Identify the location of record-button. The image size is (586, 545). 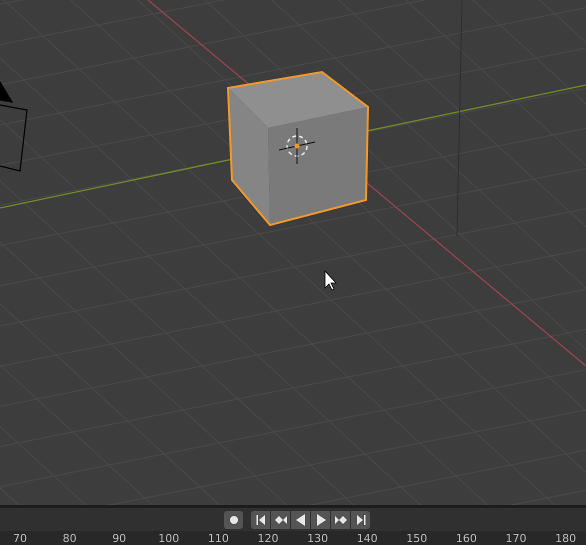
(233, 519).